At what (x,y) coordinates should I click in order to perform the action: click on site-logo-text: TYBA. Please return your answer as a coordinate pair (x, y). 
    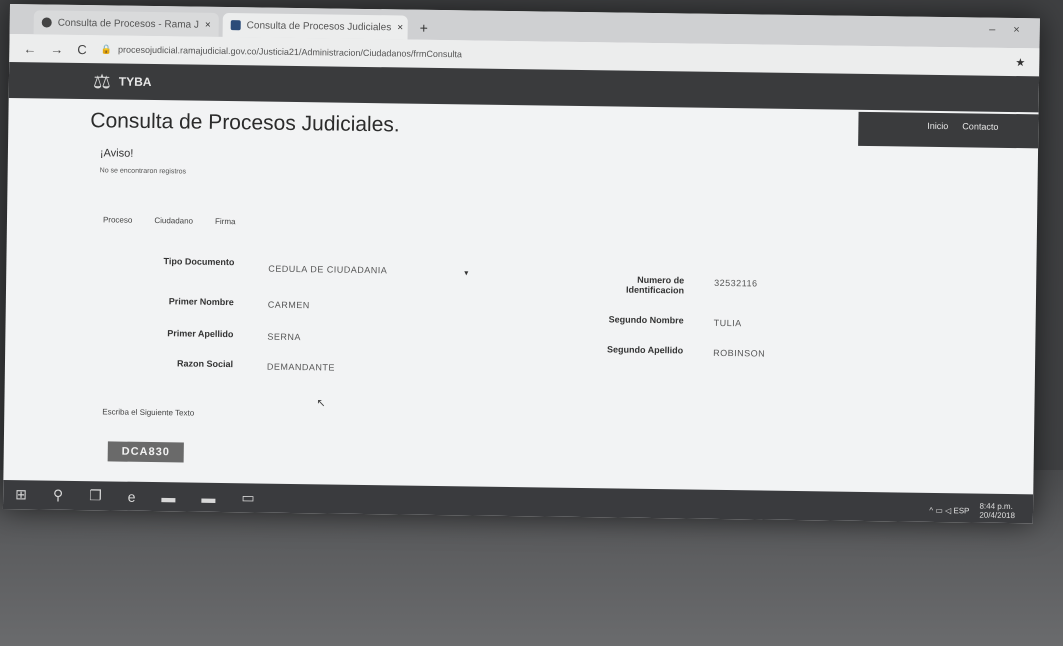
    Looking at the image, I should click on (135, 82).